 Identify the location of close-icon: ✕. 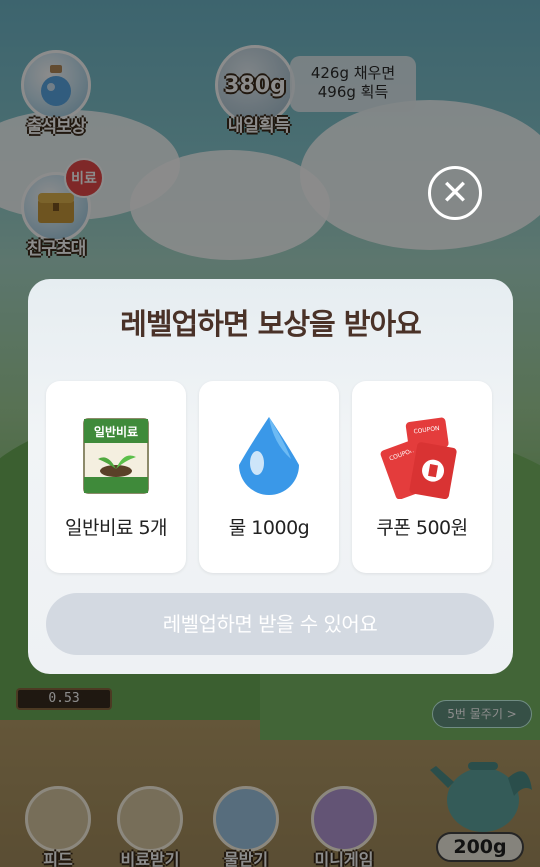
(455, 193).